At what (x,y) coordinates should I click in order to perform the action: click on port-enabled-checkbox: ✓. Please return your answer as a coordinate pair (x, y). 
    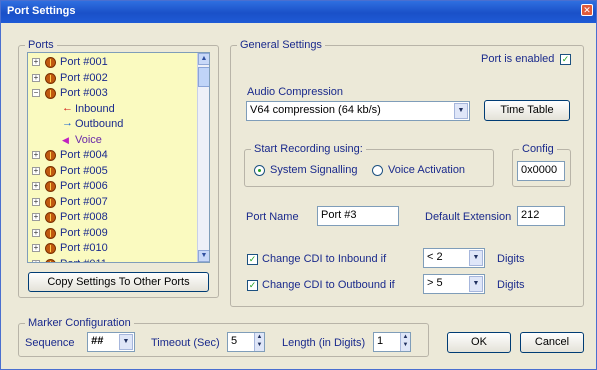
    Looking at the image, I should click on (565, 59).